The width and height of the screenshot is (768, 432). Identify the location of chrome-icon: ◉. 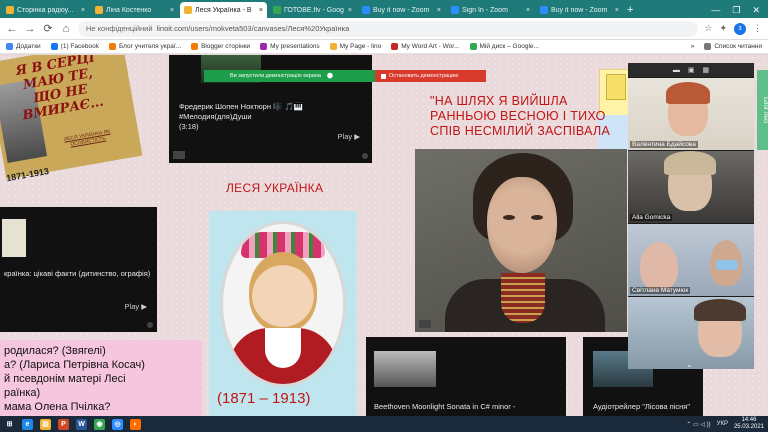
(99, 424).